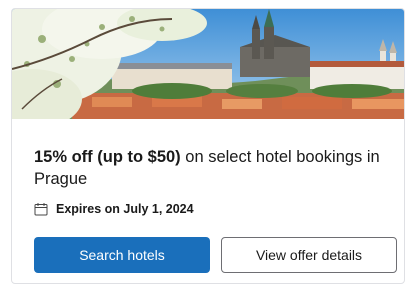 Image resolution: width=407 pixels, height=288 pixels. I want to click on view-offer-details-button: View offer details, so click(309, 255).